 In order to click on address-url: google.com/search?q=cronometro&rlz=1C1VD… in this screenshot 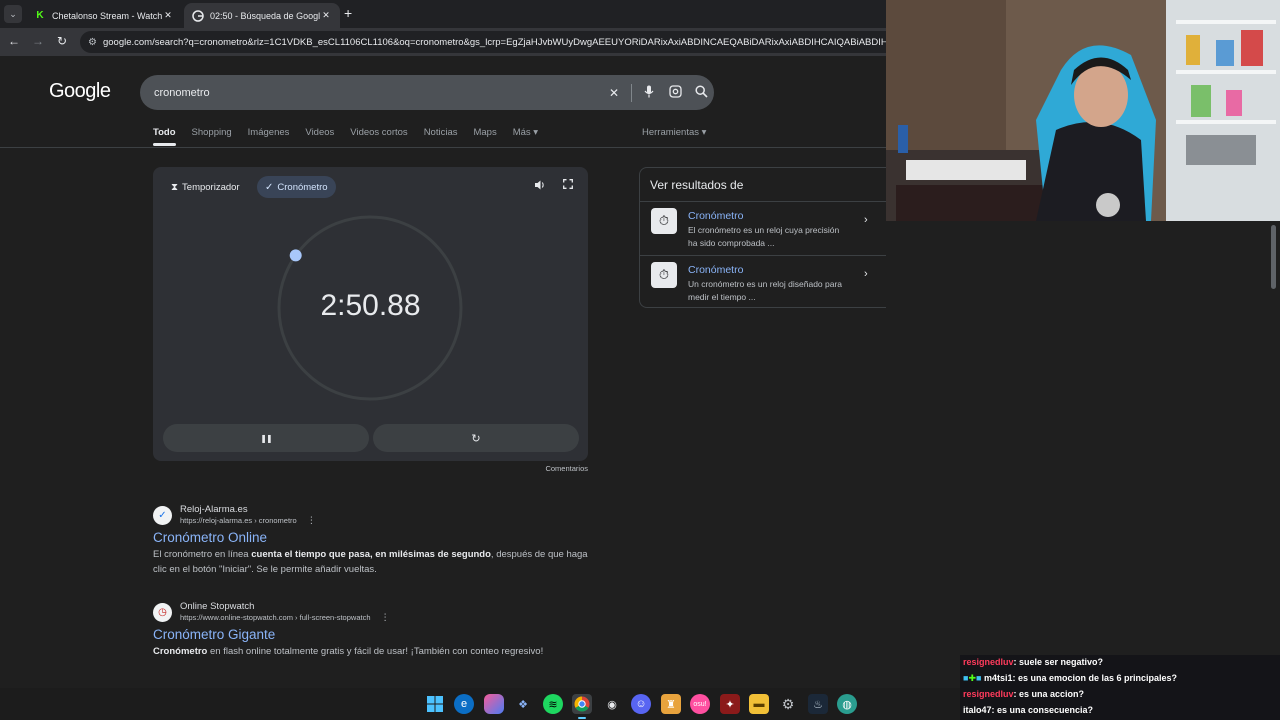, I will do `click(494, 42)`.